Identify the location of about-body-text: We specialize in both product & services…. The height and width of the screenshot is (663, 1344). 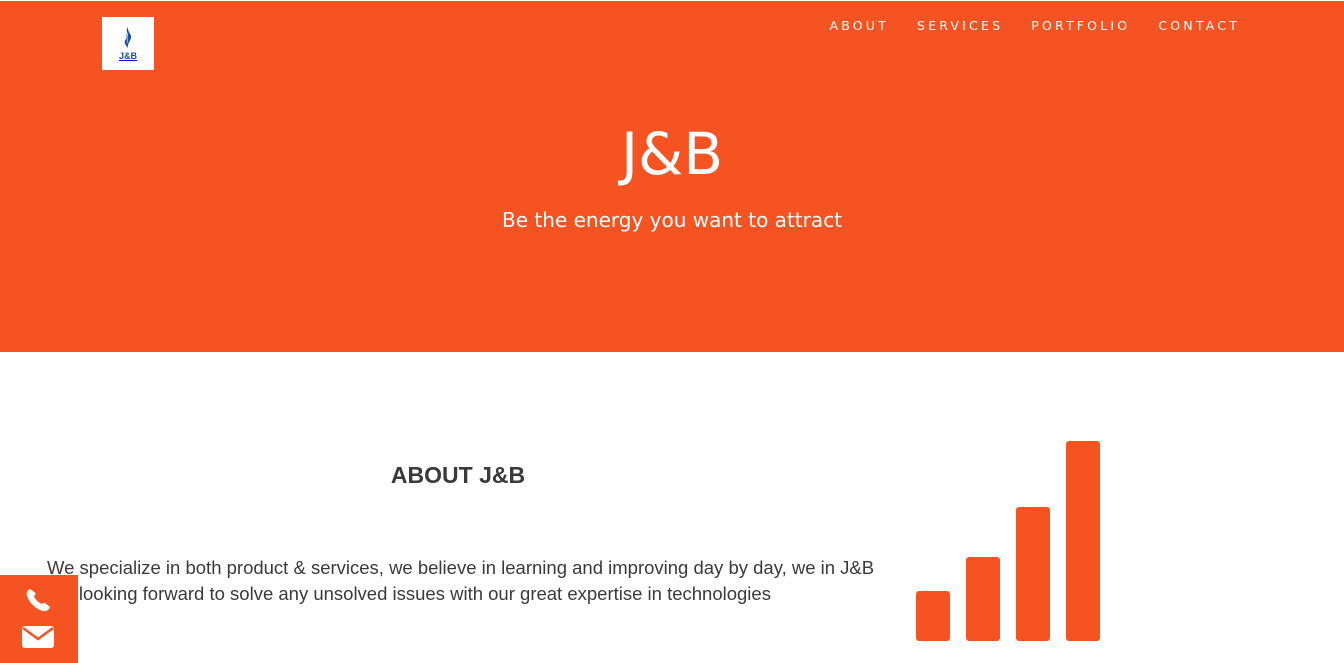
(461, 580).